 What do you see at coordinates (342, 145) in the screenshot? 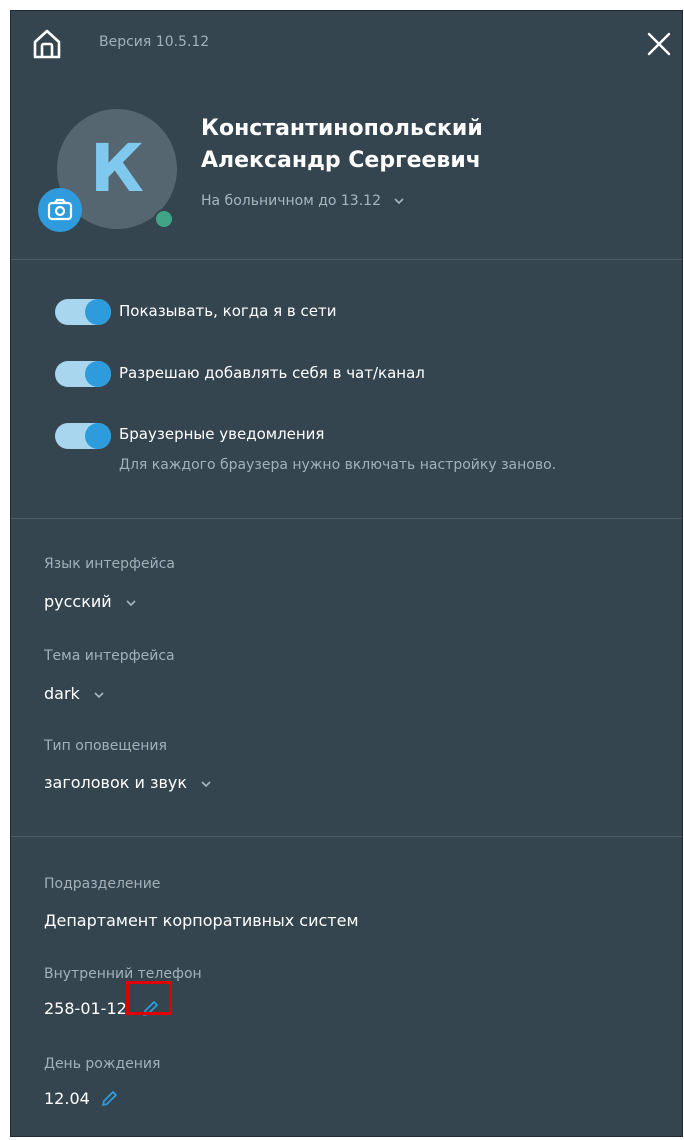
I see `user-name: Константинопольский Александр Сергеевич` at bounding box center [342, 145].